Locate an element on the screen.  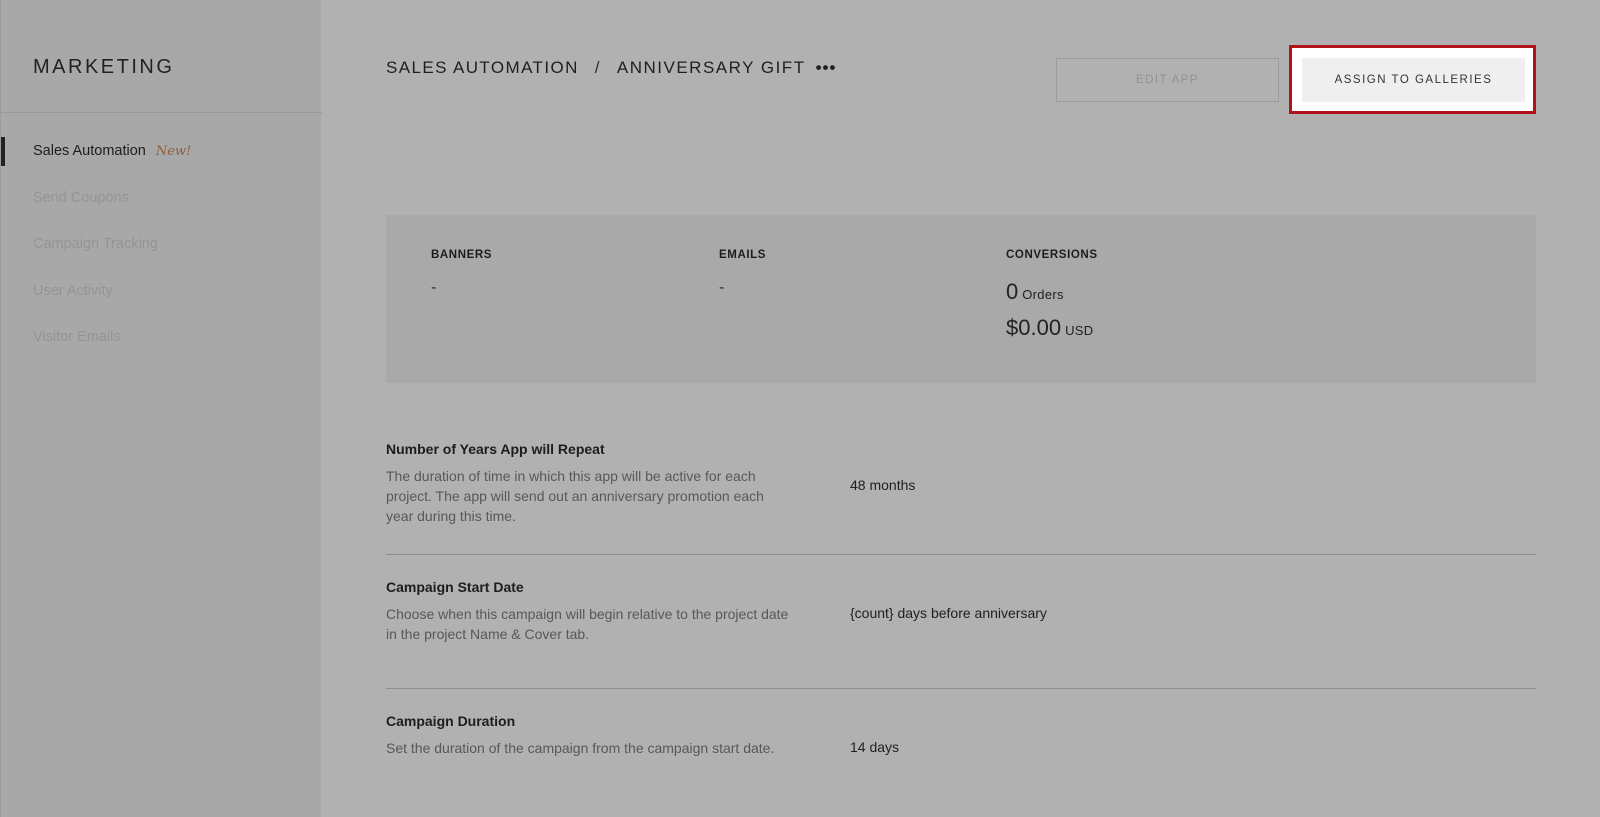
breadcrumb-parent-link: SALES AUTOMATION is located at coordinates (482, 67).